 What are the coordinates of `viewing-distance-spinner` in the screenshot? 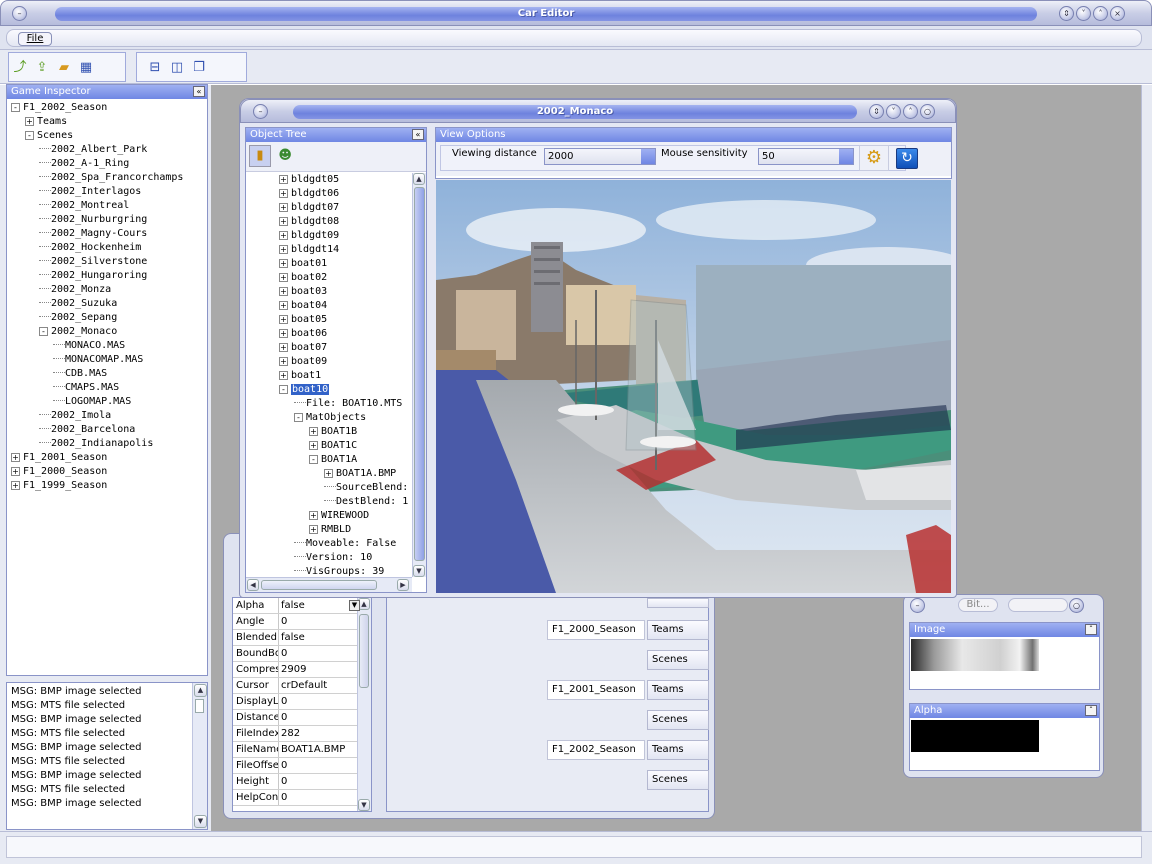 It's located at (648, 156).